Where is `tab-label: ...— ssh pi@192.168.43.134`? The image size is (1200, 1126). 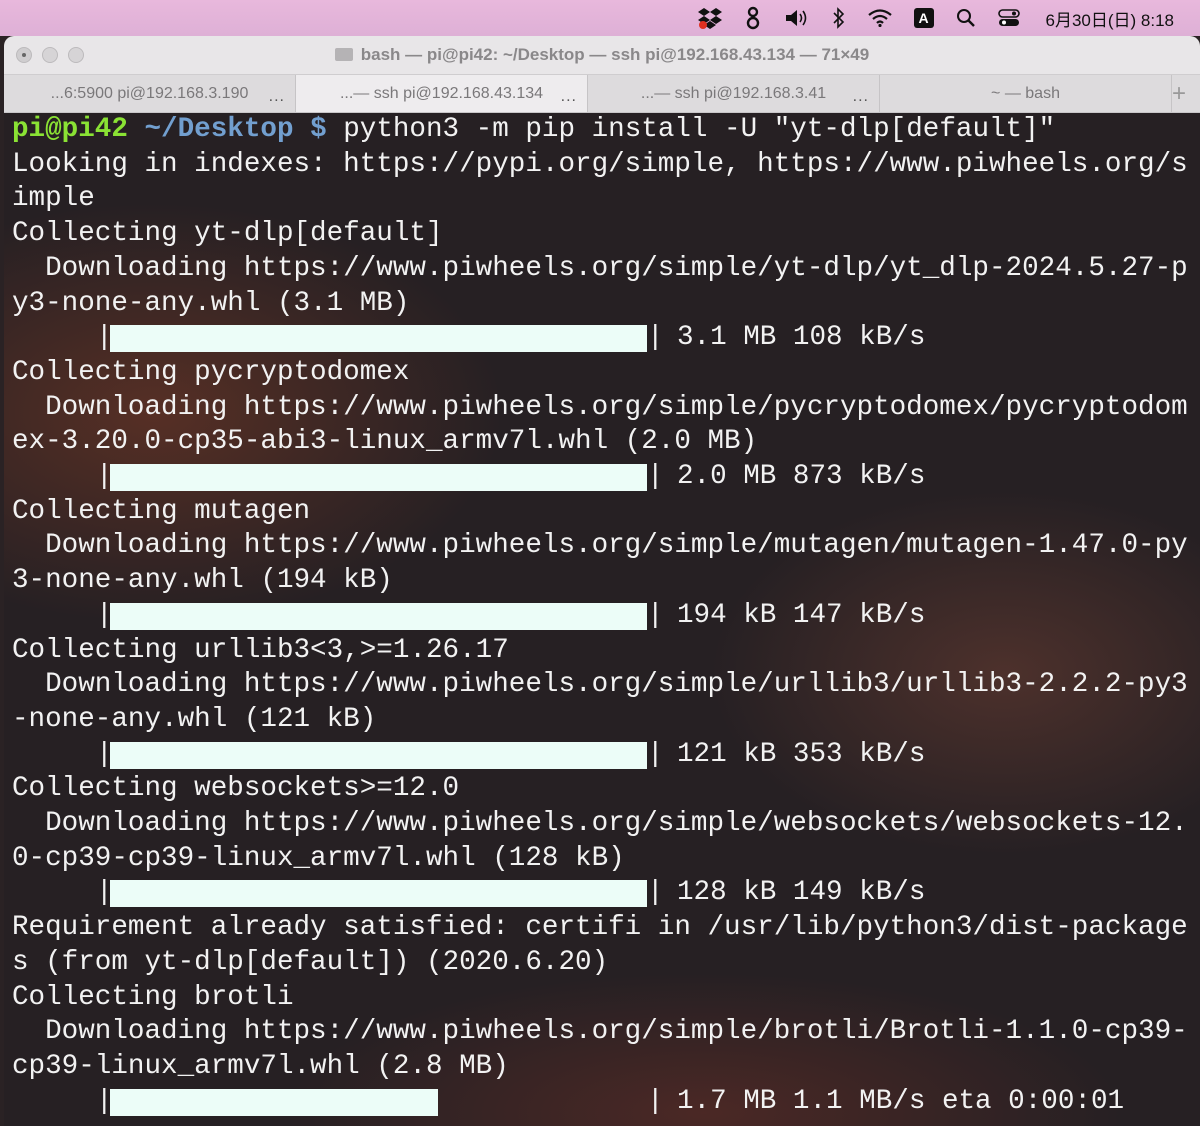 tab-label: ...— ssh pi@192.168.43.134 is located at coordinates (441, 93).